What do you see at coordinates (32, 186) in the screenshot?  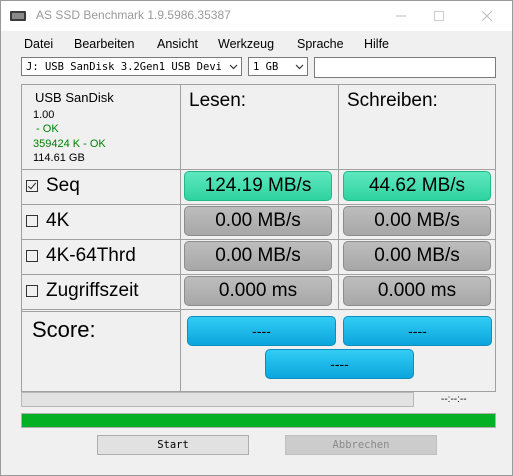 I see `checkbox-checked` at bounding box center [32, 186].